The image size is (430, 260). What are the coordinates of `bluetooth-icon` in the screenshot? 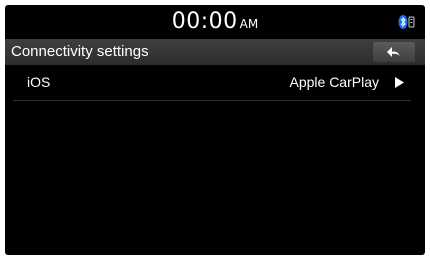 It's located at (406, 22).